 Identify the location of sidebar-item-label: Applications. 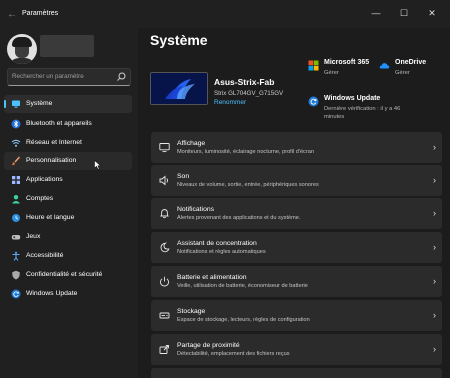
(44, 179).